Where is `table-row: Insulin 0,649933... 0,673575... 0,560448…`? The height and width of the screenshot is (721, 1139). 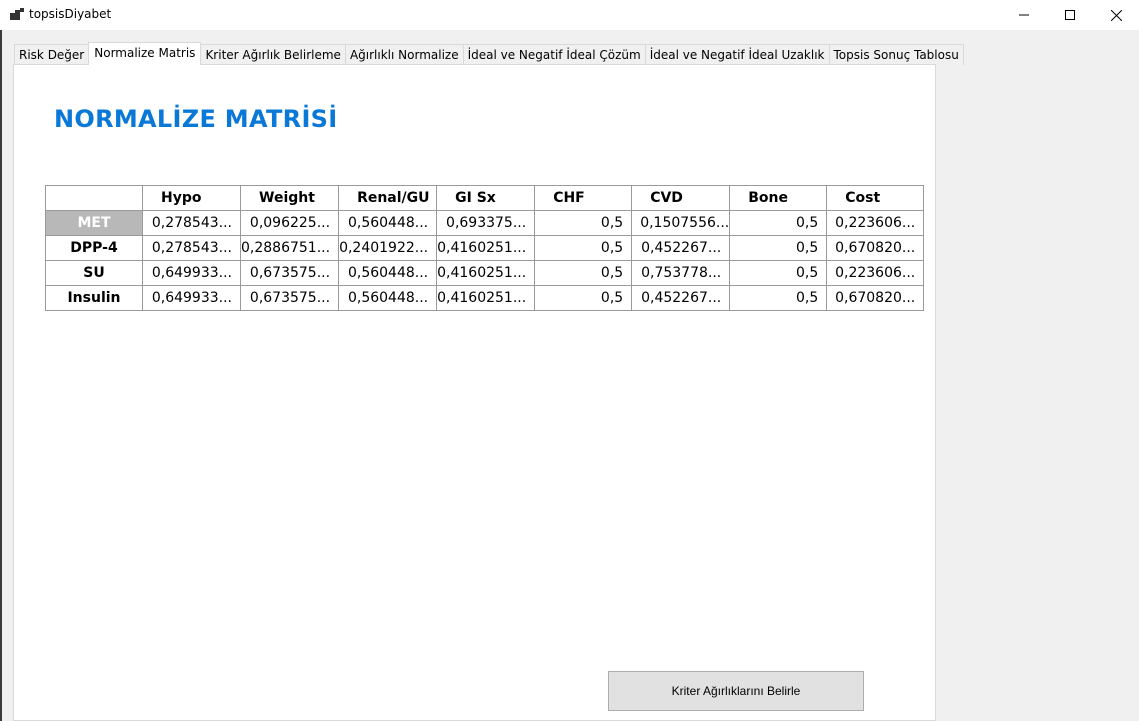 table-row: Insulin 0,649933... 0,673575... 0,560448… is located at coordinates (485, 298).